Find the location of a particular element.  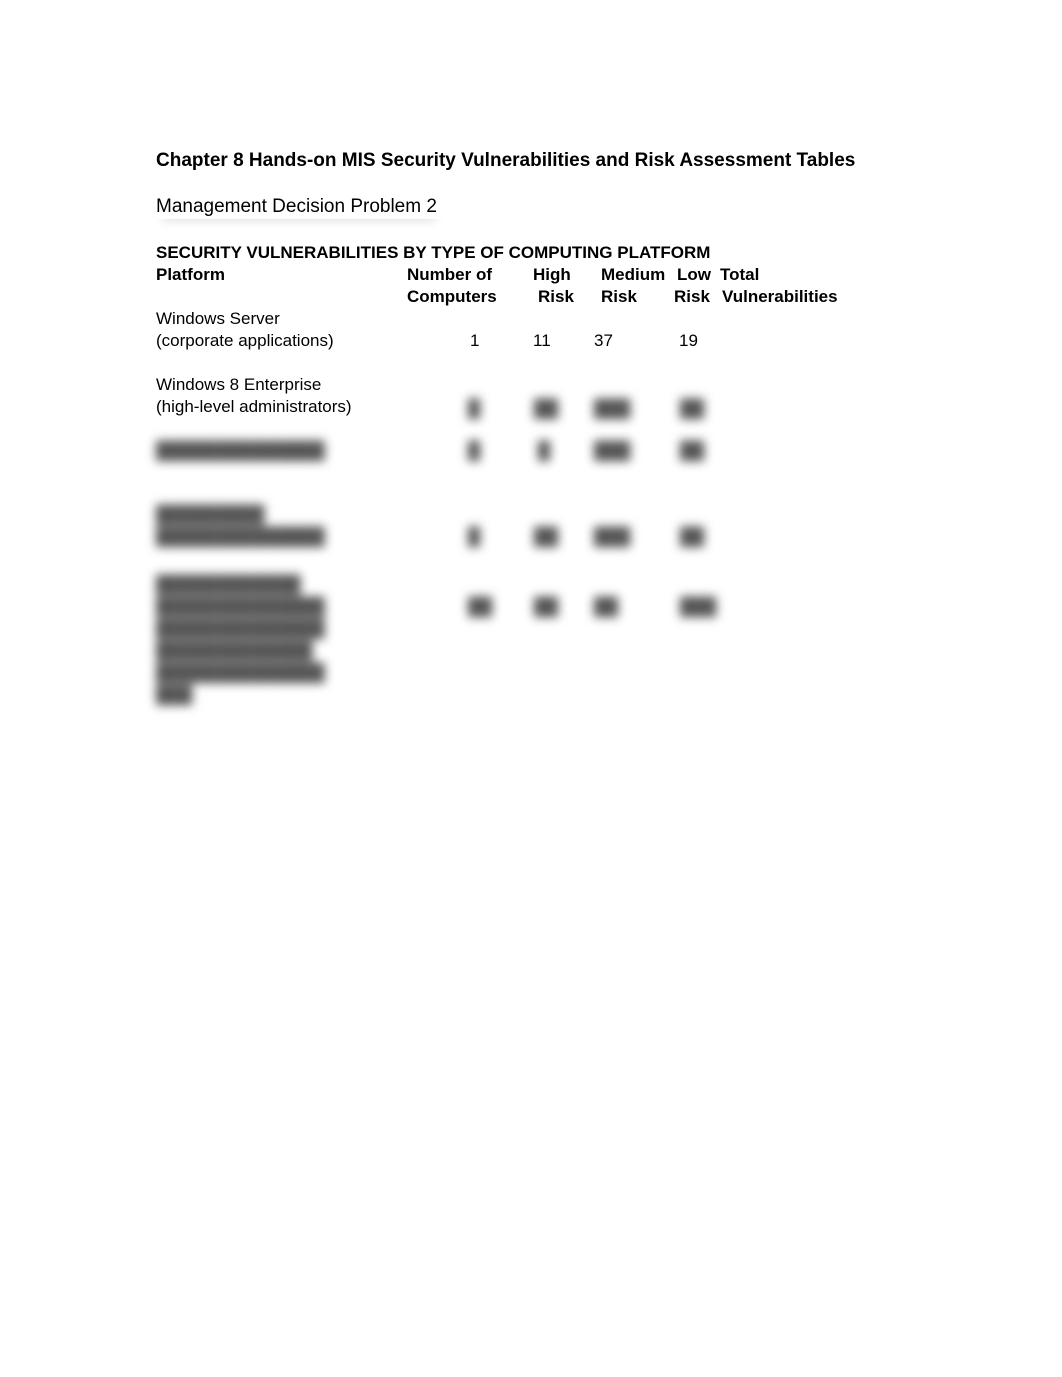

header-low-1: Low is located at coordinates (694, 274).